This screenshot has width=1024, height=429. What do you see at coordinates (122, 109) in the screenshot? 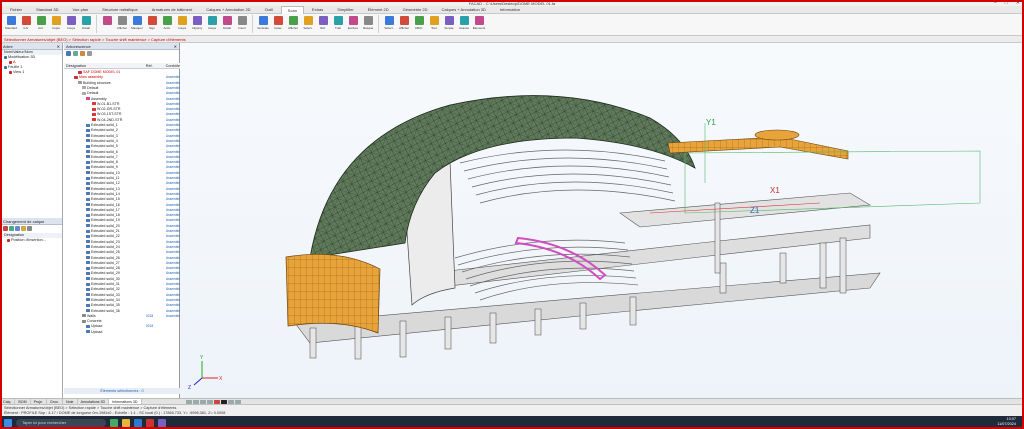
I see `tree-row: W-02-GR-STR Assemblé` at bounding box center [122, 109].